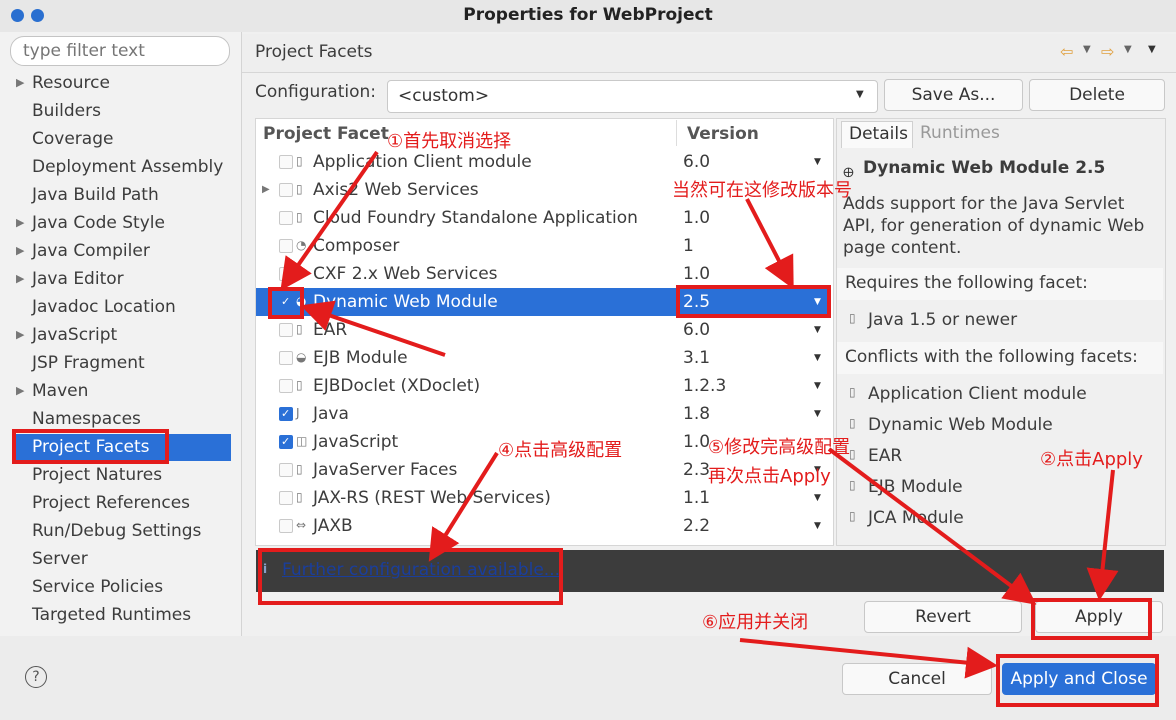  Describe the element at coordinates (877, 134) in the screenshot. I see `tab-details: Details` at that location.